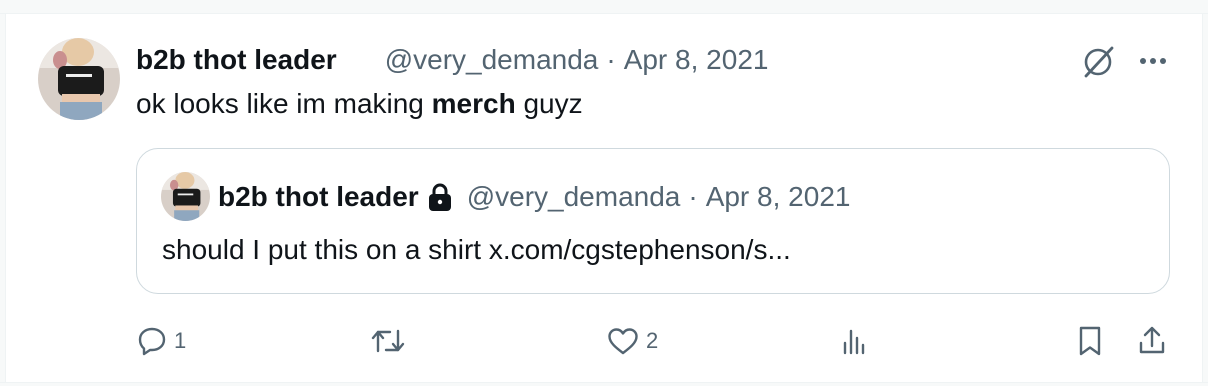 The width and height of the screenshot is (1208, 386). Describe the element at coordinates (652, 340) in the screenshot. I see `like-count: 2` at that location.